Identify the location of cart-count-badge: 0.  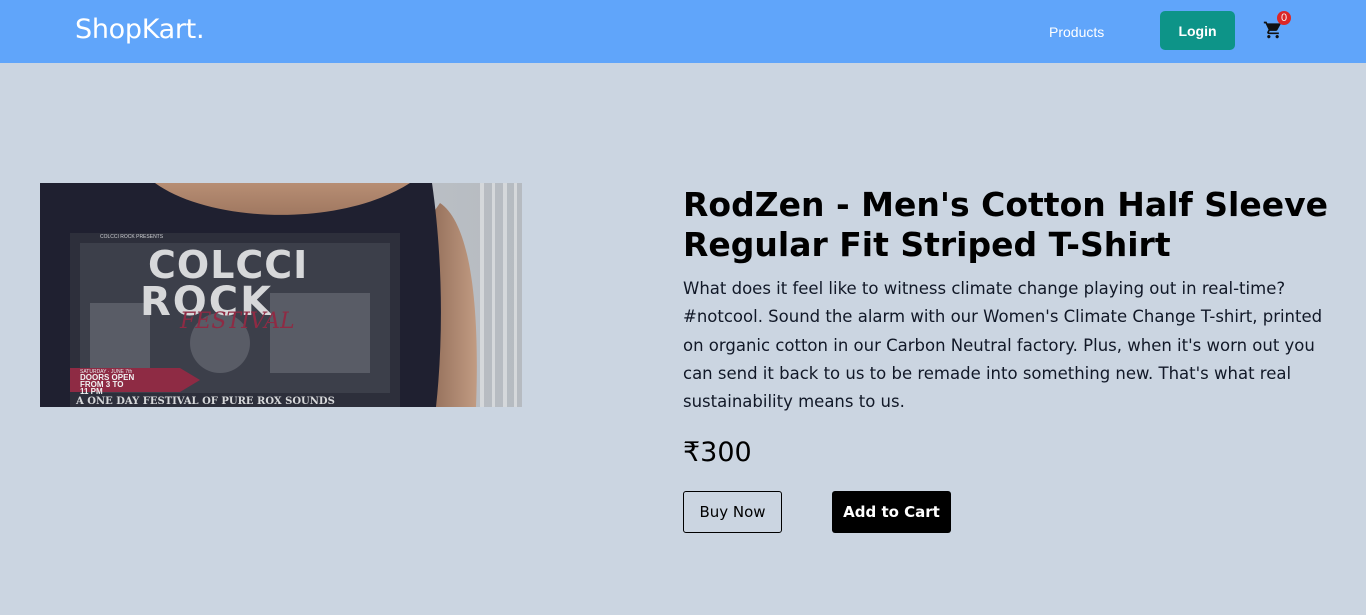
(1284, 18).